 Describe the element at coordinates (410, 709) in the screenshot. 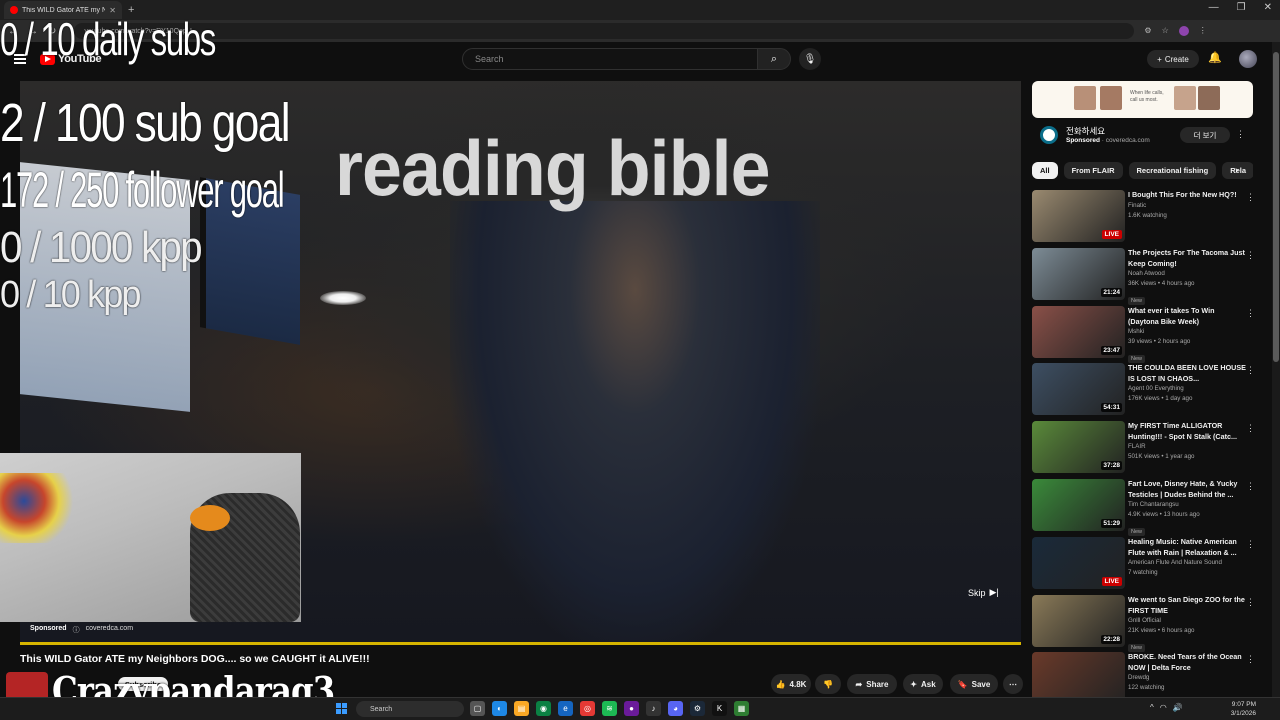

I see `taskbar-search-input: Search` at that location.